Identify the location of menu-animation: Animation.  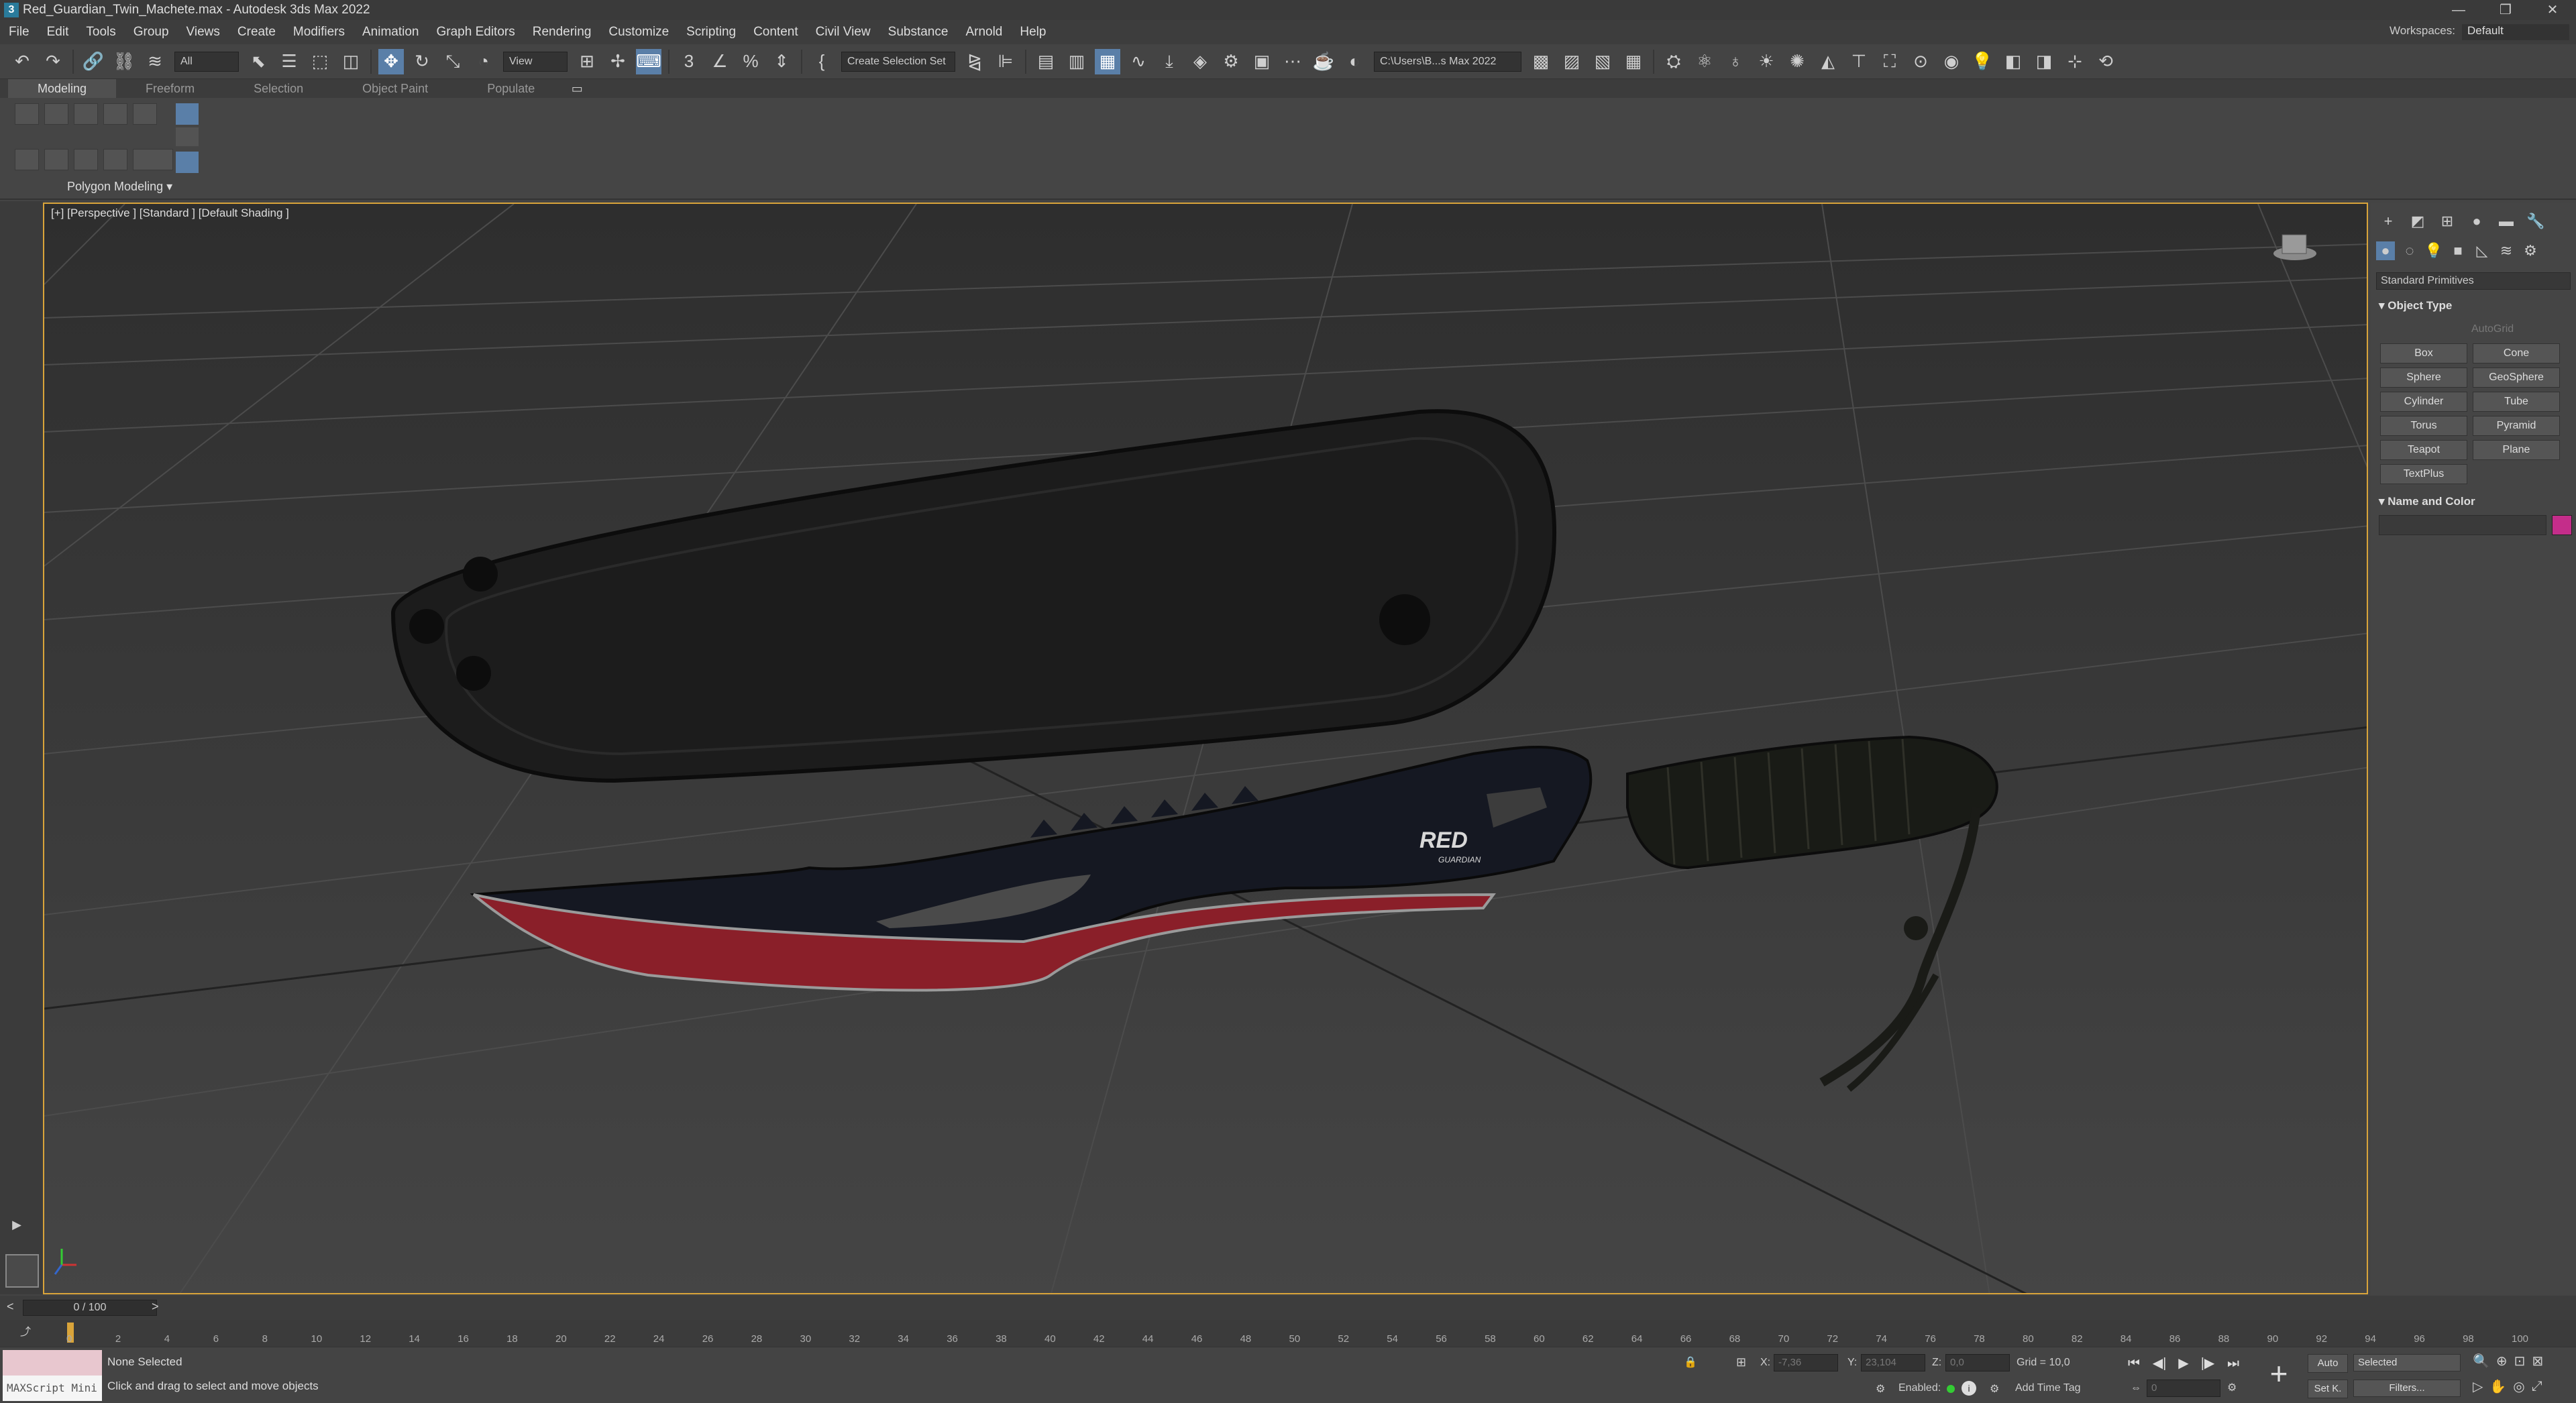
(391, 32).